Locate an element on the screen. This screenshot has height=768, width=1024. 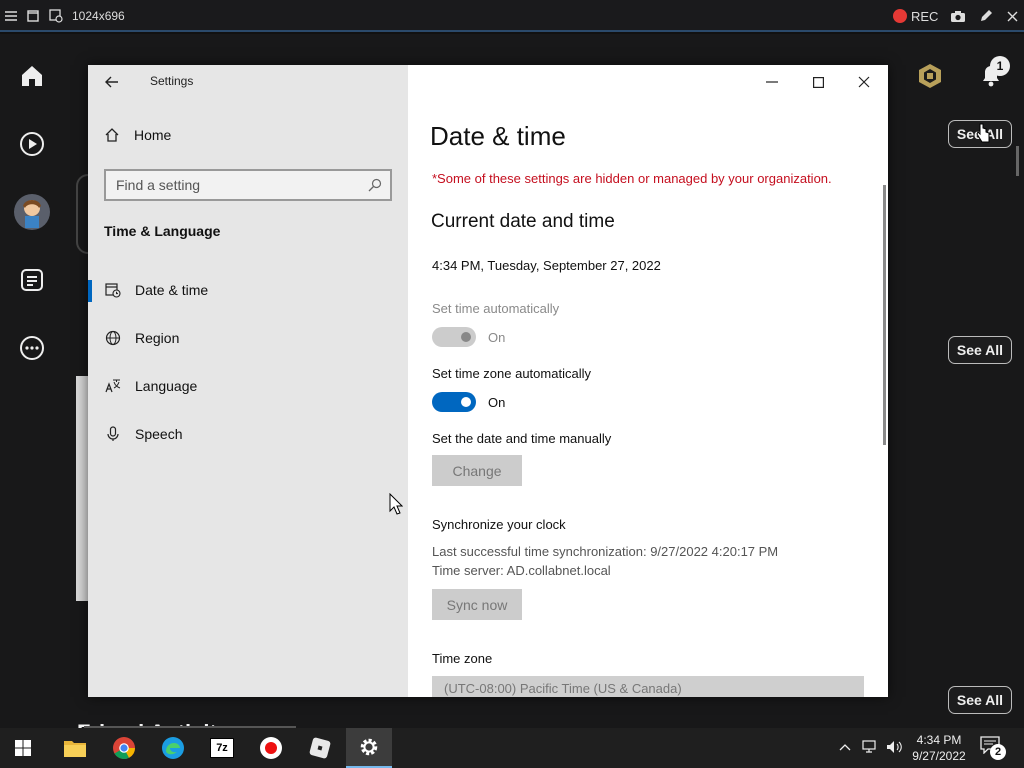
sidebar-item-speech: Speech is located at coordinates (248, 434).